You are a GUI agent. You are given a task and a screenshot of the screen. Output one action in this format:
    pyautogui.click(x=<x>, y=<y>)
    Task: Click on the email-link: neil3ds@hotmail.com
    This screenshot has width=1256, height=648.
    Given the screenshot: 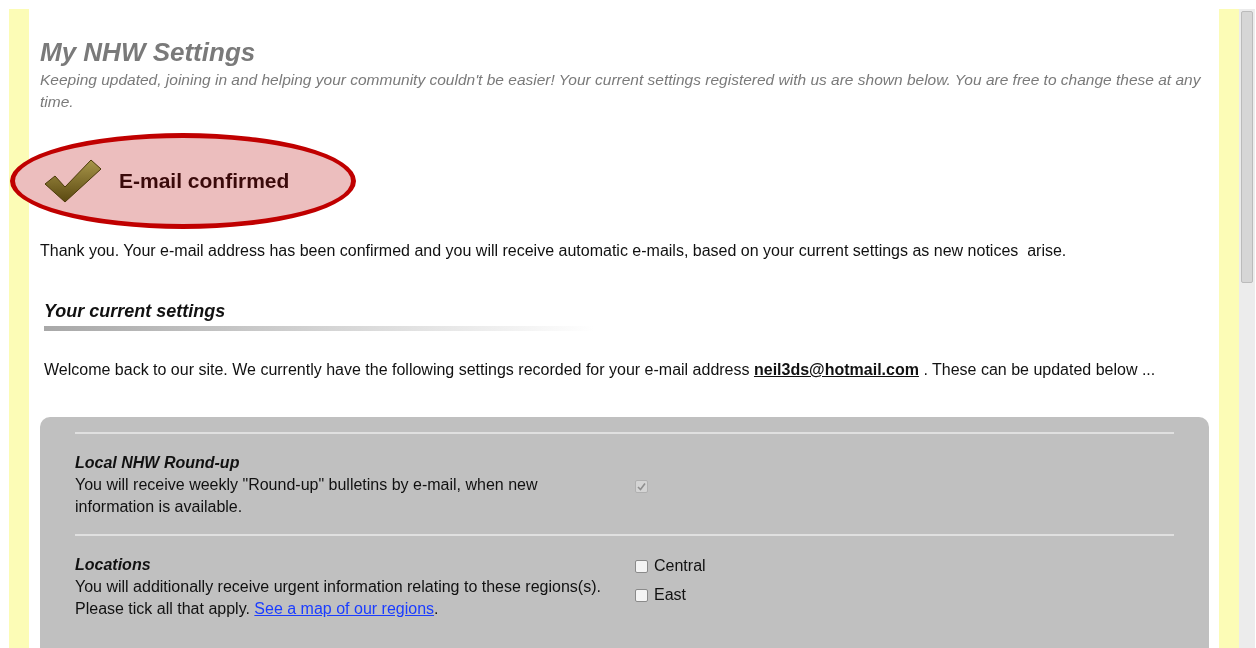 What is the action you would take?
    pyautogui.click(x=836, y=369)
    